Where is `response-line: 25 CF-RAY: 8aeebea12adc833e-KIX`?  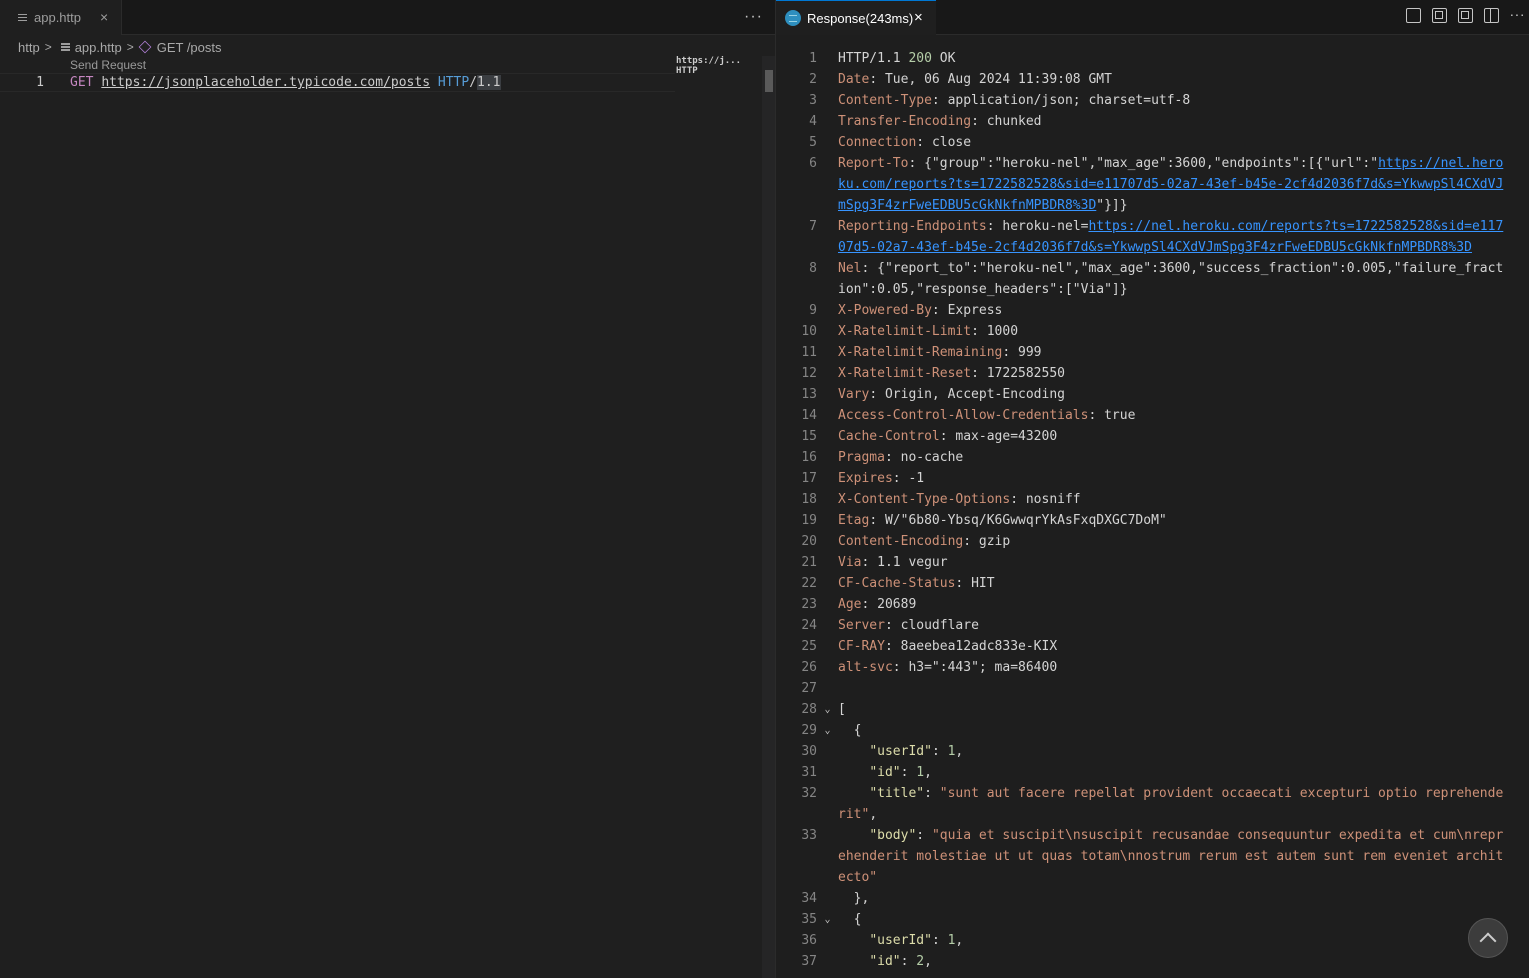 response-line: 25 CF-RAY: 8aeebea12adc833e-KIX is located at coordinates (1152, 646).